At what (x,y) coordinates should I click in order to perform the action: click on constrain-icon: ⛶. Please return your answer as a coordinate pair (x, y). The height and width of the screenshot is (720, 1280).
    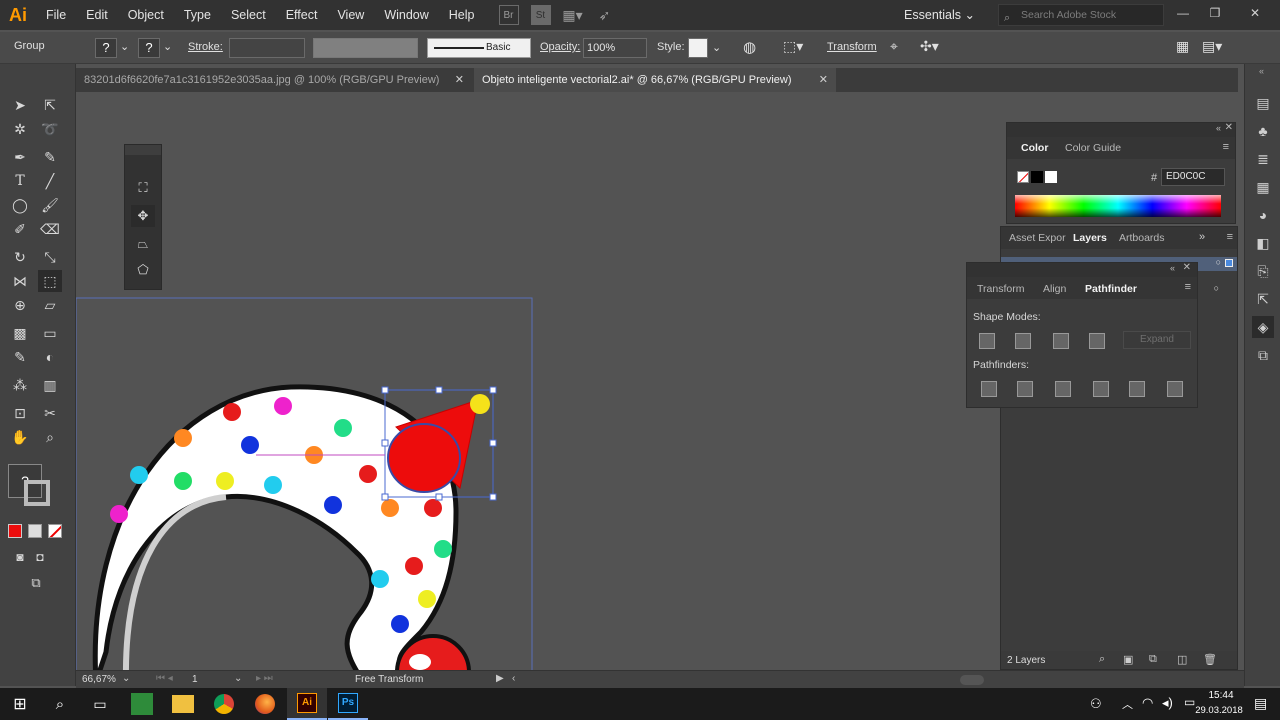
    Looking at the image, I should click on (143, 188).